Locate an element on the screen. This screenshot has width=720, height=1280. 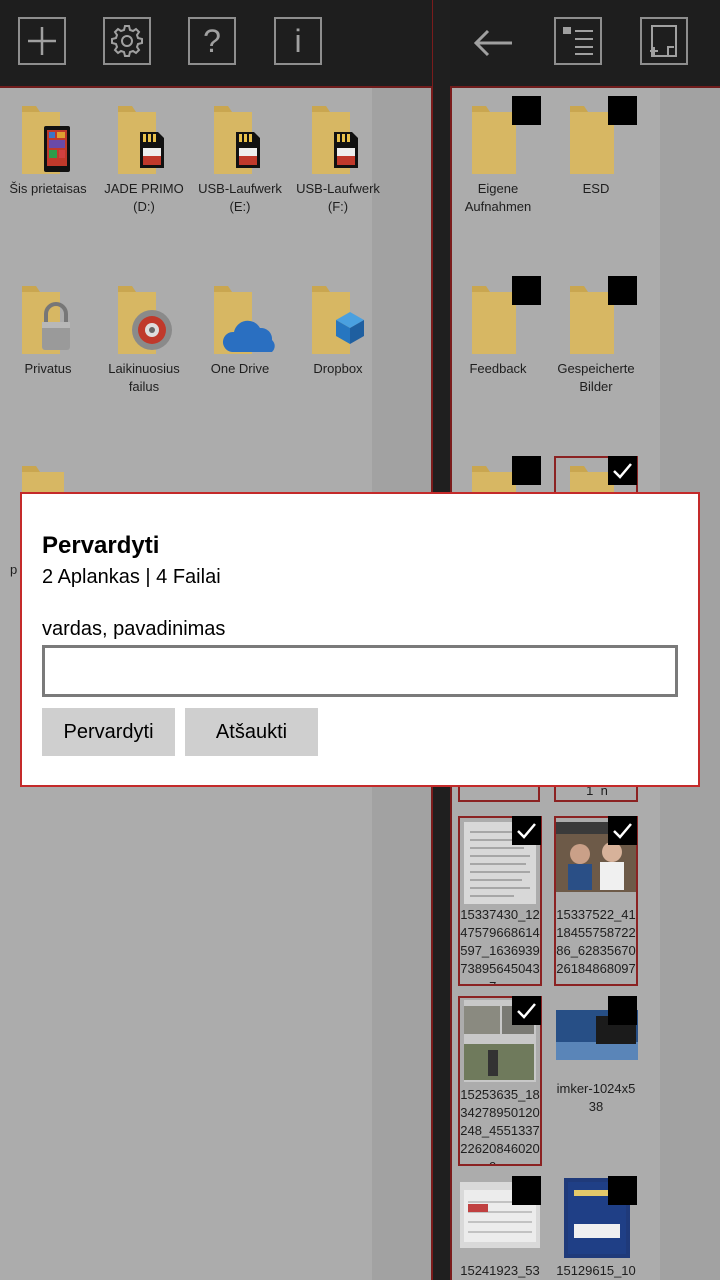
phone-folder-icon is located at coordinates (48, 138).